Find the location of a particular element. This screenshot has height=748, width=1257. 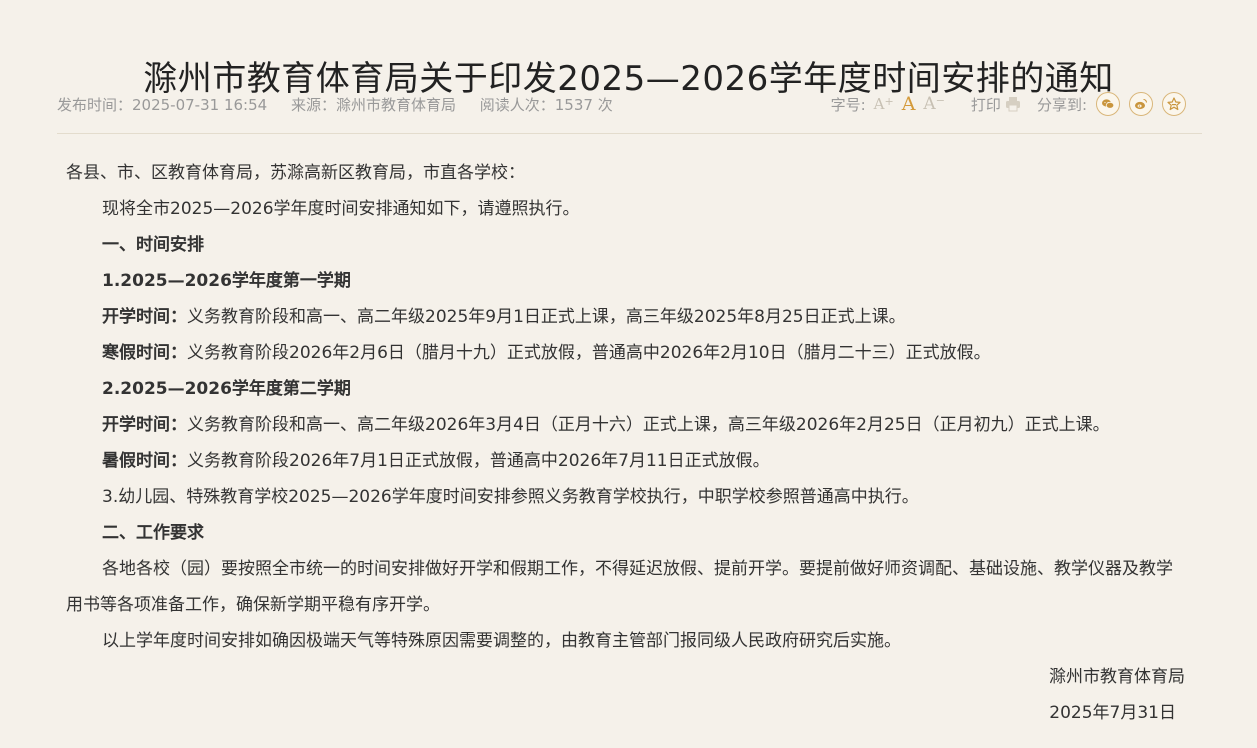

share-label: 分享到: is located at coordinates (1061, 104).